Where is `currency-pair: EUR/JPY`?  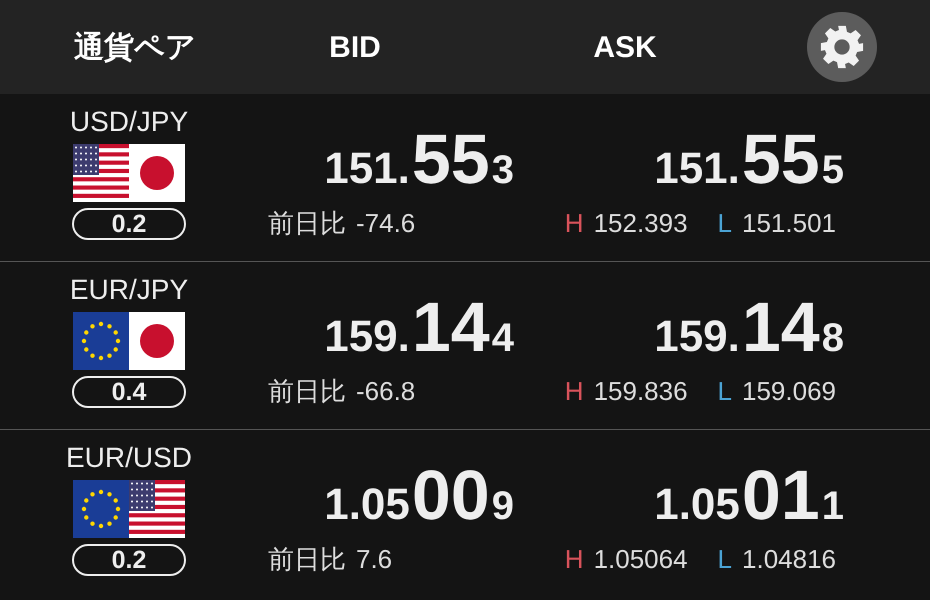 currency-pair: EUR/JPY is located at coordinates (129, 290).